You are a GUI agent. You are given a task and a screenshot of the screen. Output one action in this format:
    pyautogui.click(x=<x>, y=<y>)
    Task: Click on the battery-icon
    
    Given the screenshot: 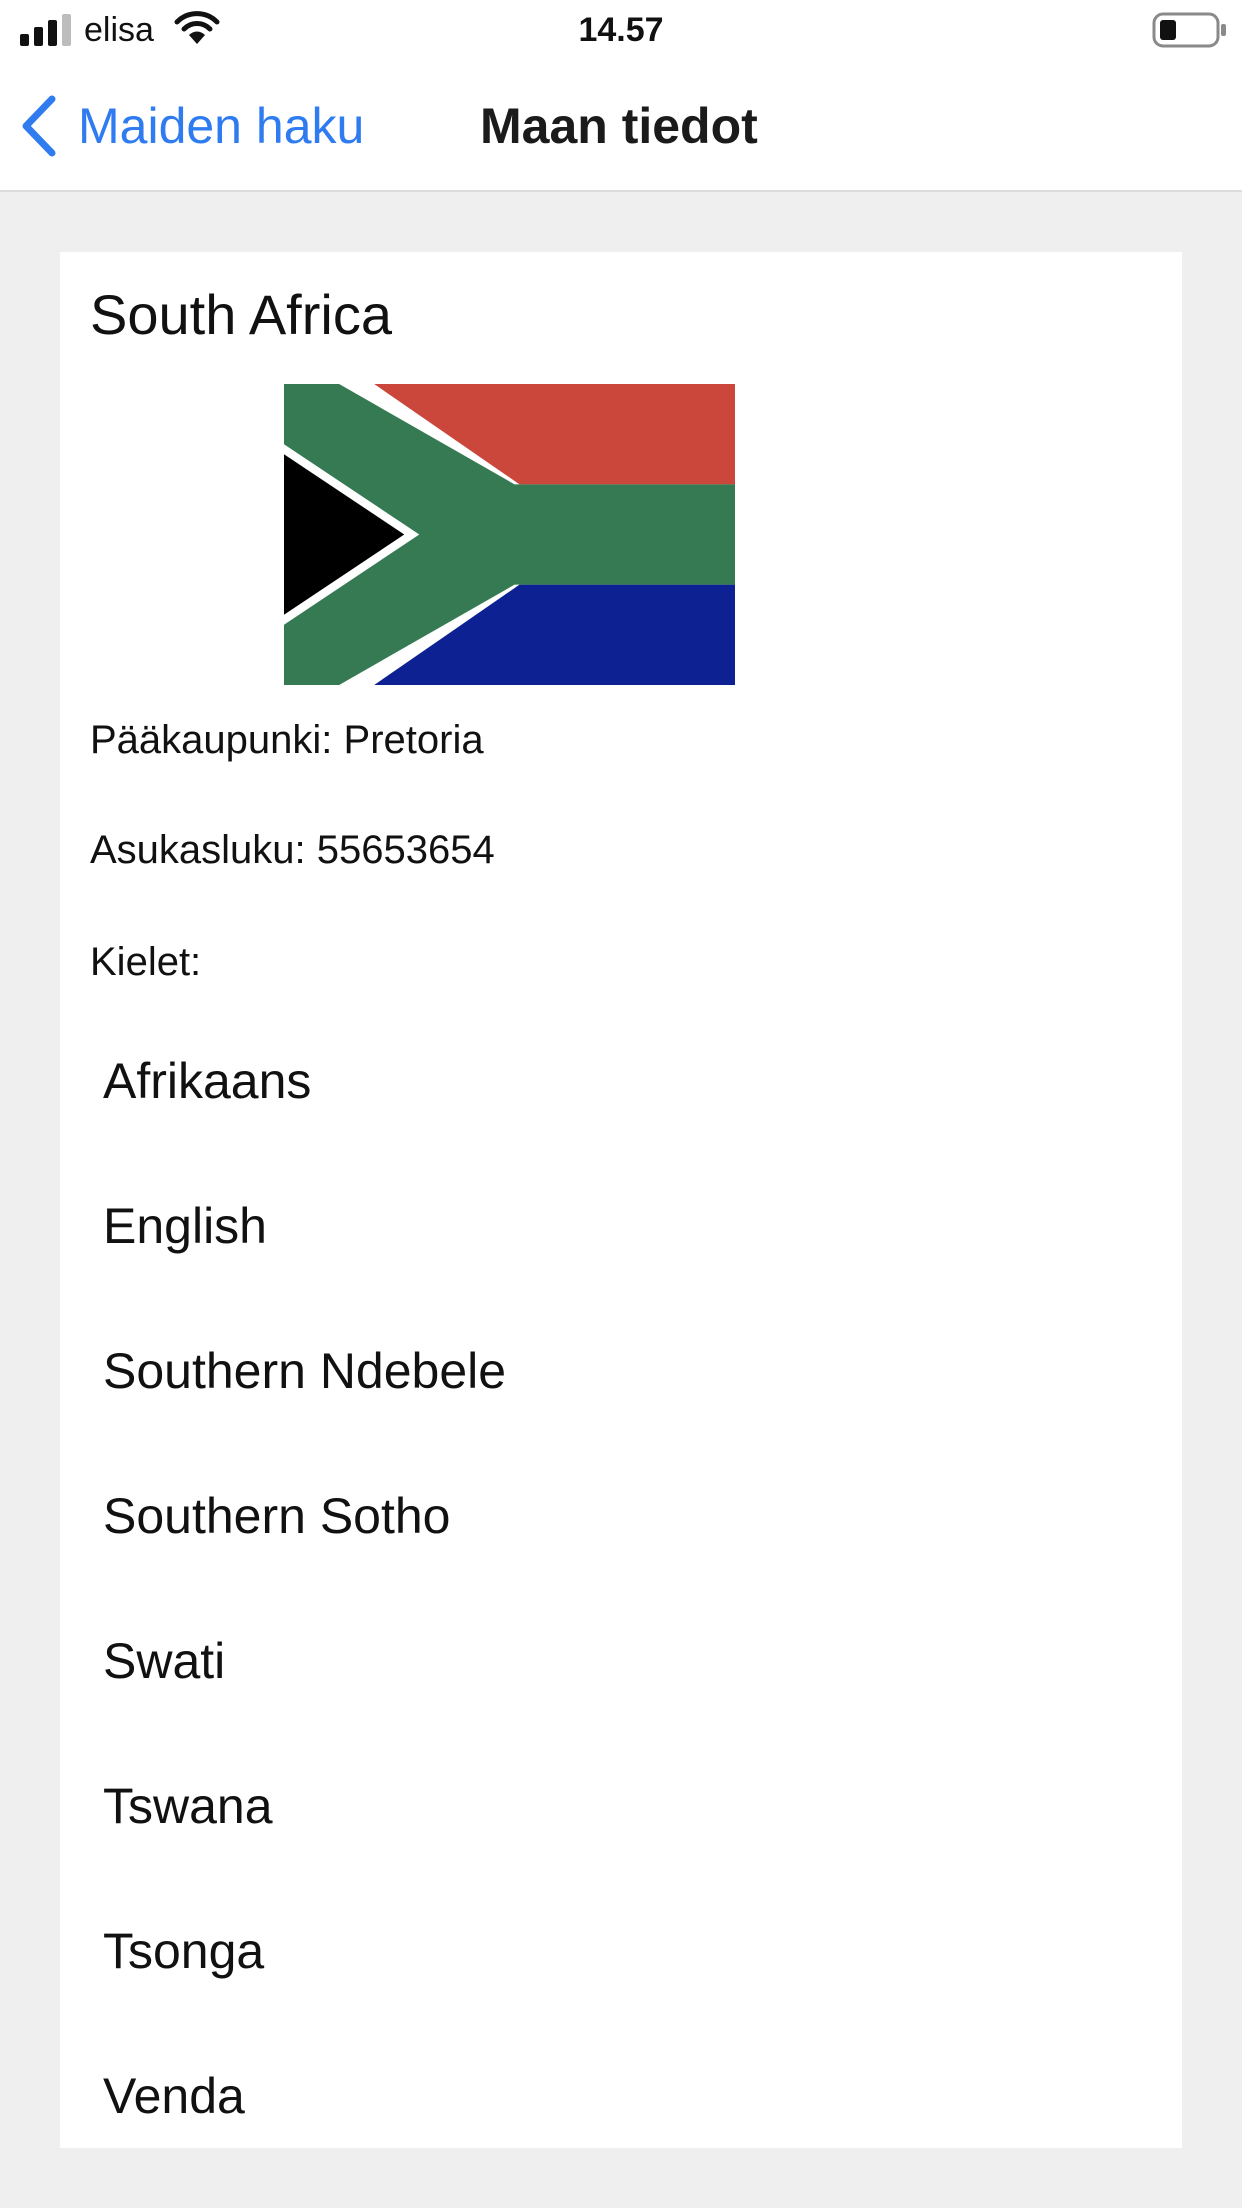 What is the action you would take?
    pyautogui.click(x=1189, y=30)
    